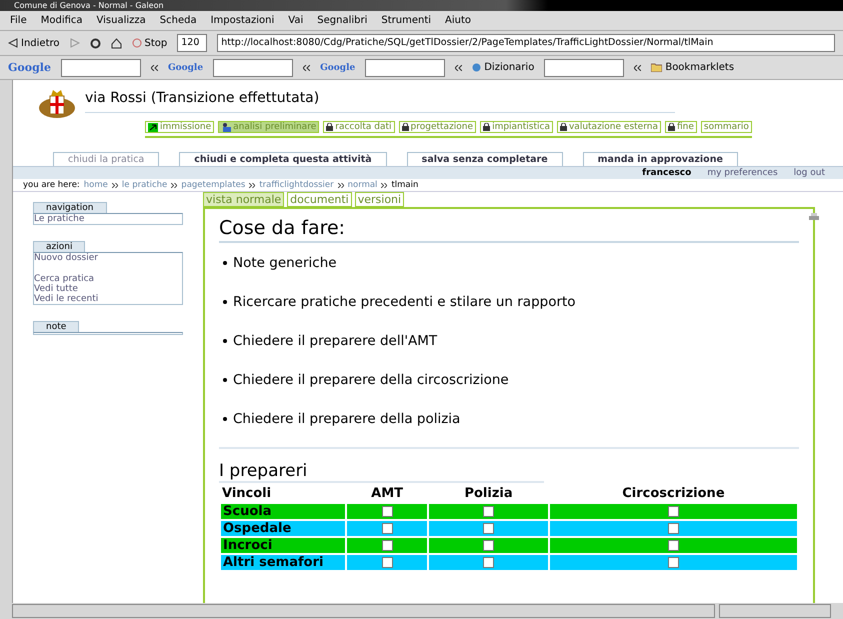 This screenshot has height=619, width=843. What do you see at coordinates (319, 199) in the screenshot?
I see `view-tab: documenti` at bounding box center [319, 199].